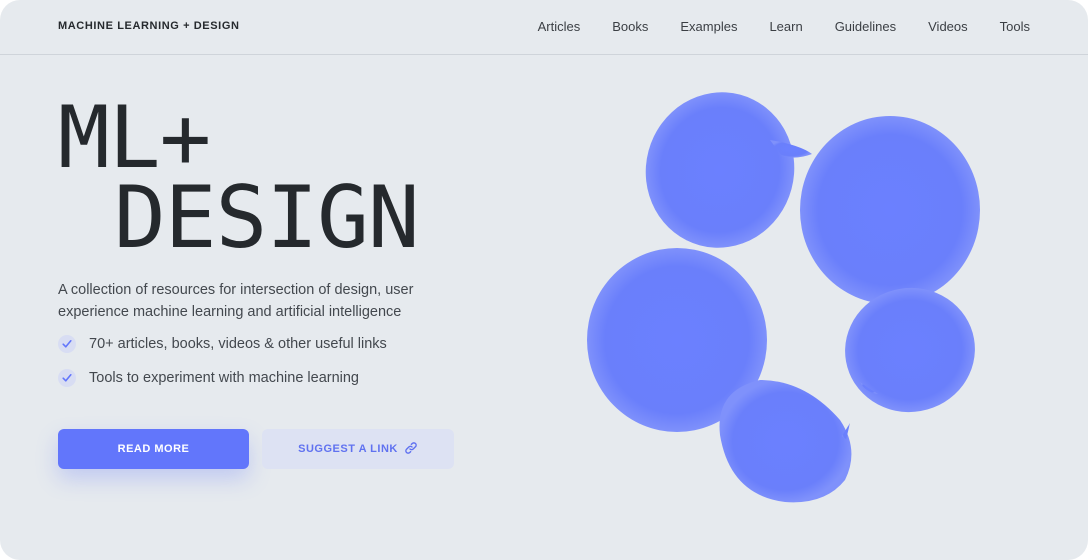 Image resolution: width=1088 pixels, height=560 pixels. Describe the element at coordinates (134, 138) in the screenshot. I see `hero-title-line-1: ML+` at that location.